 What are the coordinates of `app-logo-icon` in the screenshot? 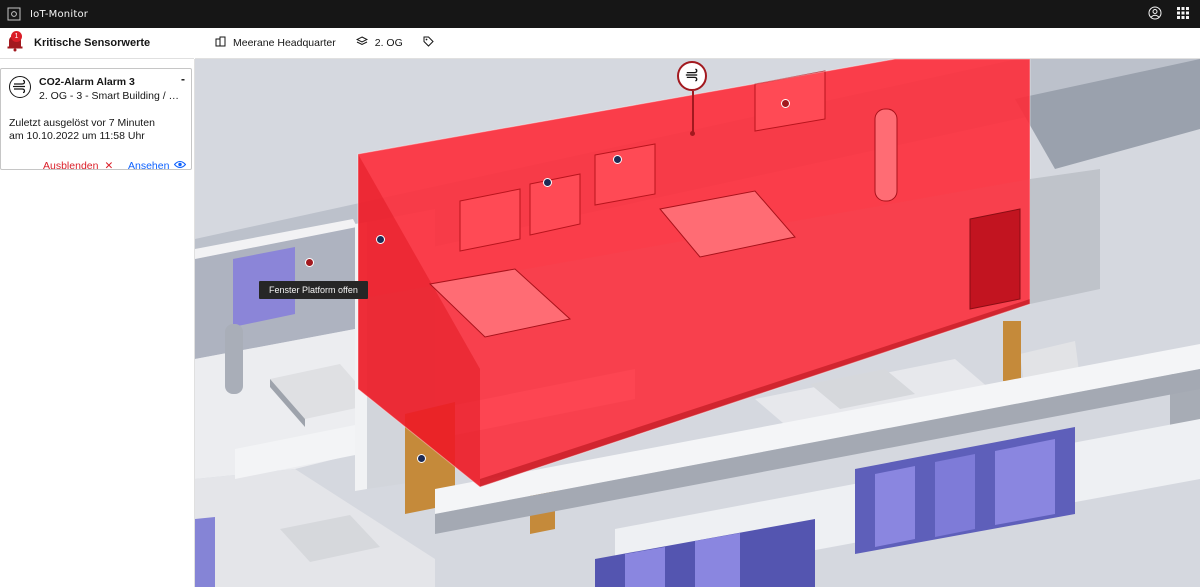 It's located at (14, 14).